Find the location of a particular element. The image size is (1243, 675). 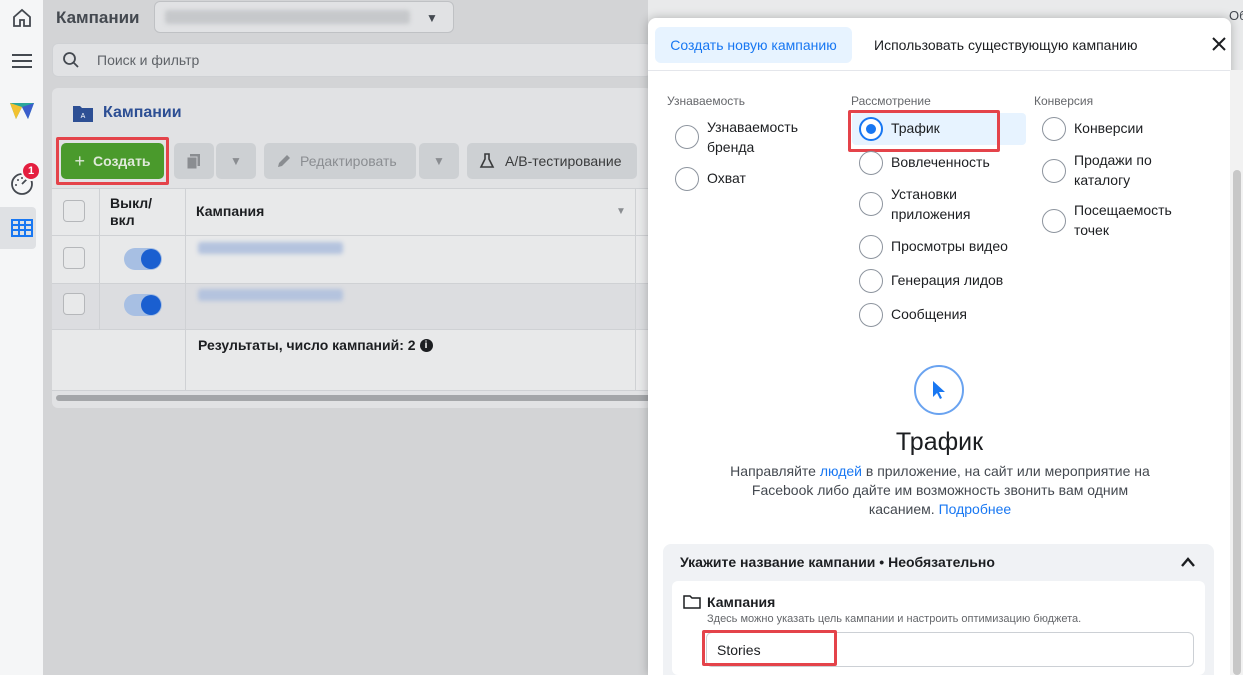

chevron-up-icon is located at coordinates (1188, 563).